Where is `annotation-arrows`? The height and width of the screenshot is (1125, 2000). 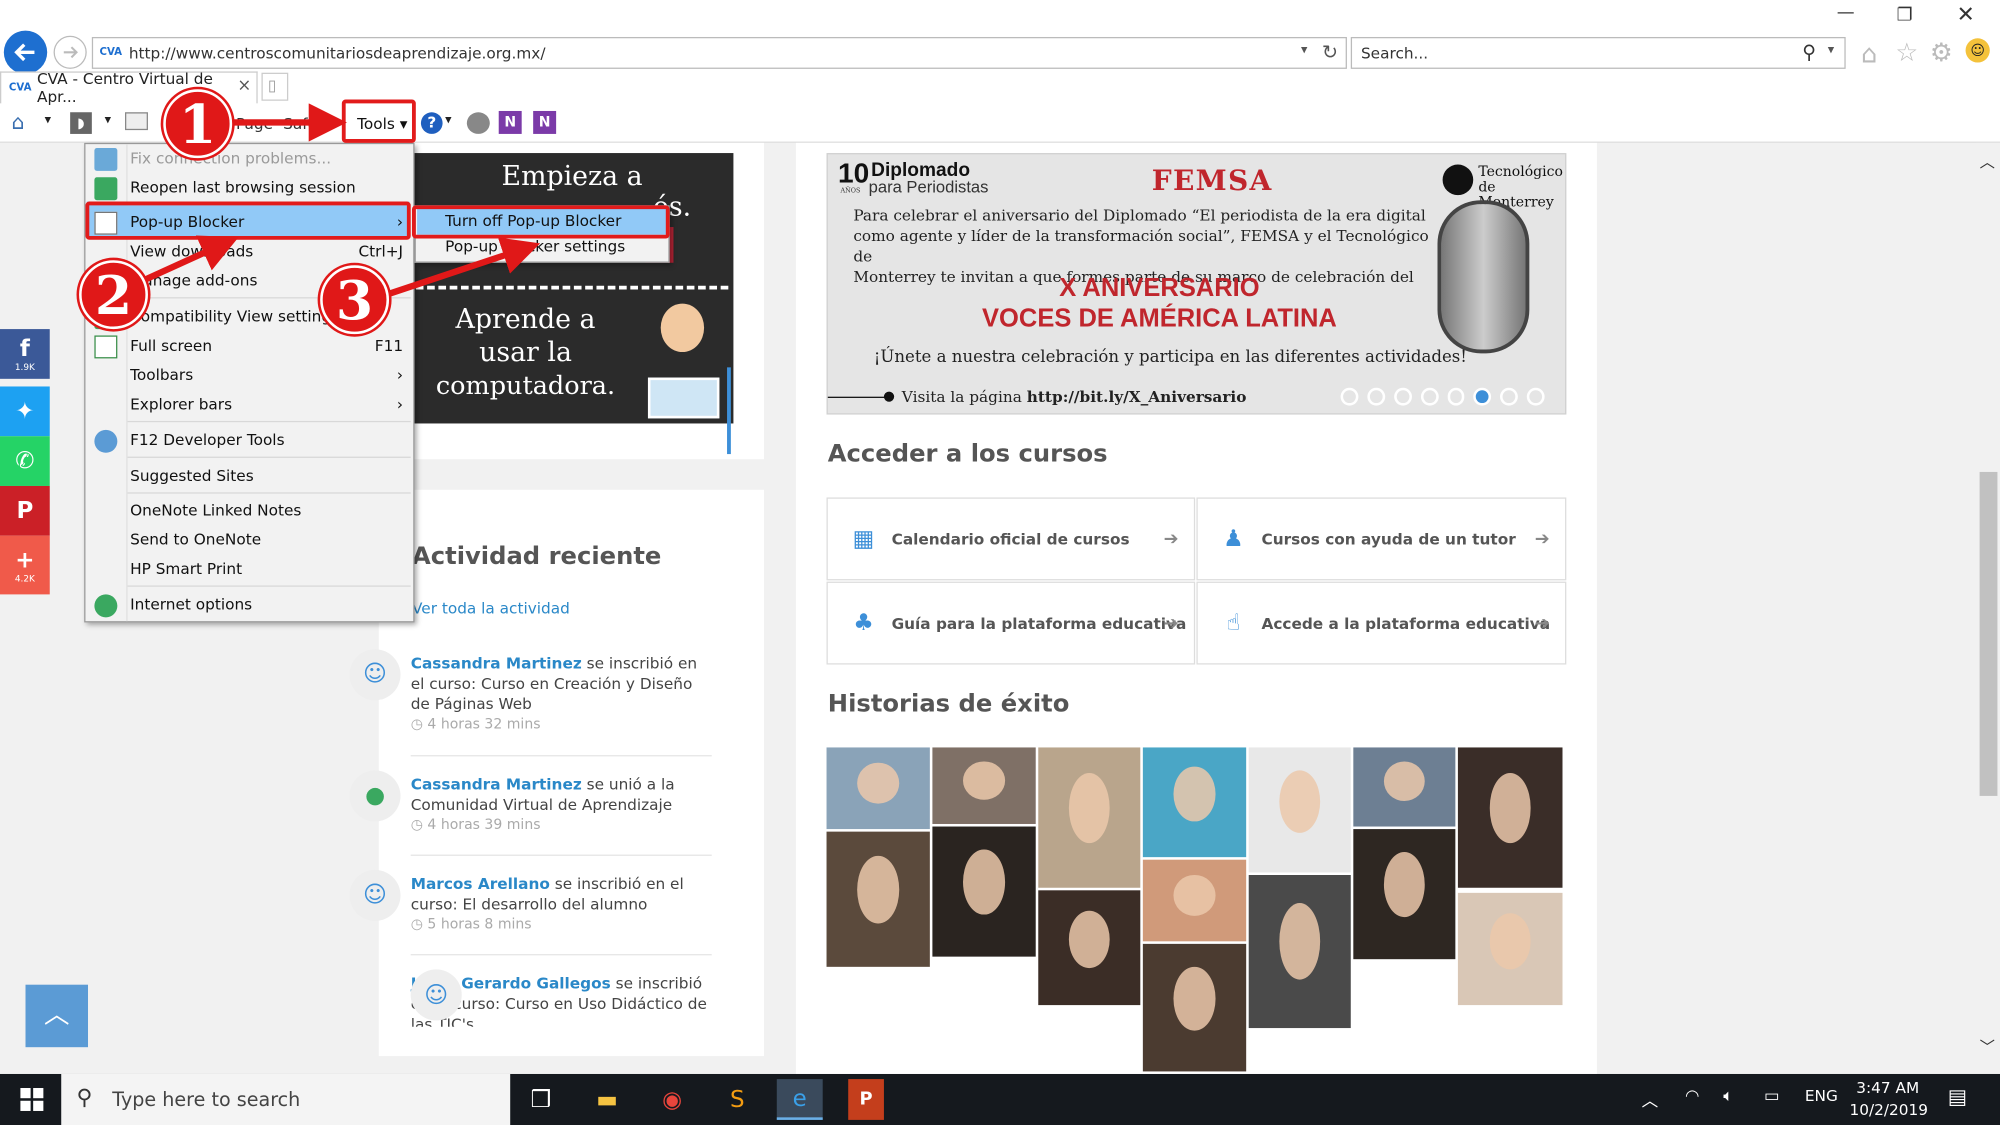
annotation-arrows is located at coordinates (341, 201).